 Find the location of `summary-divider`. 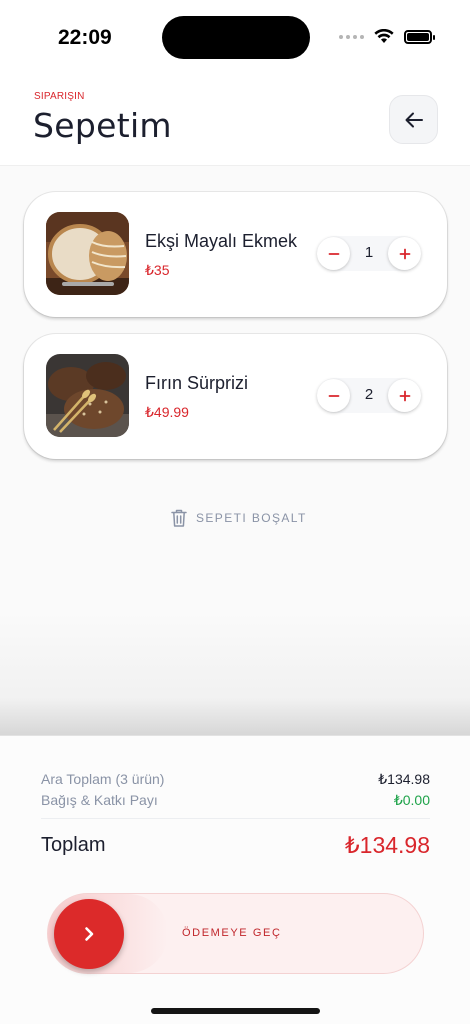

summary-divider is located at coordinates (235, 818).